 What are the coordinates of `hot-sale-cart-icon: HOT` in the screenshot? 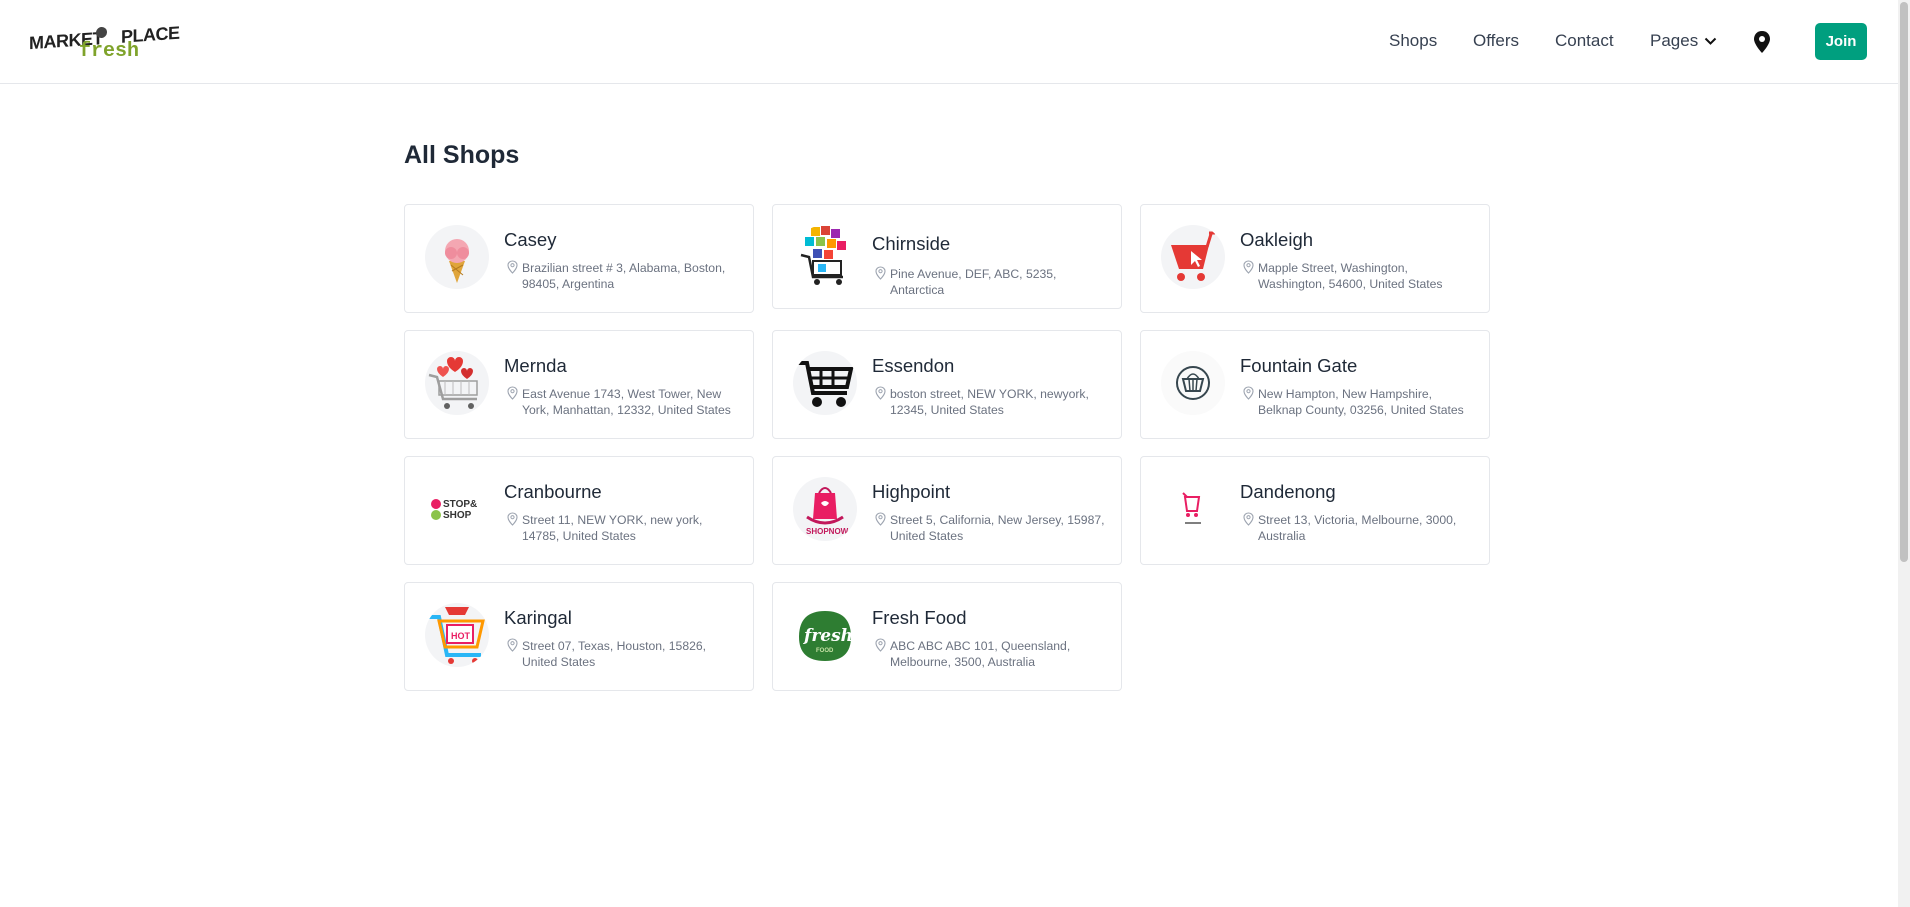 It's located at (457, 635).